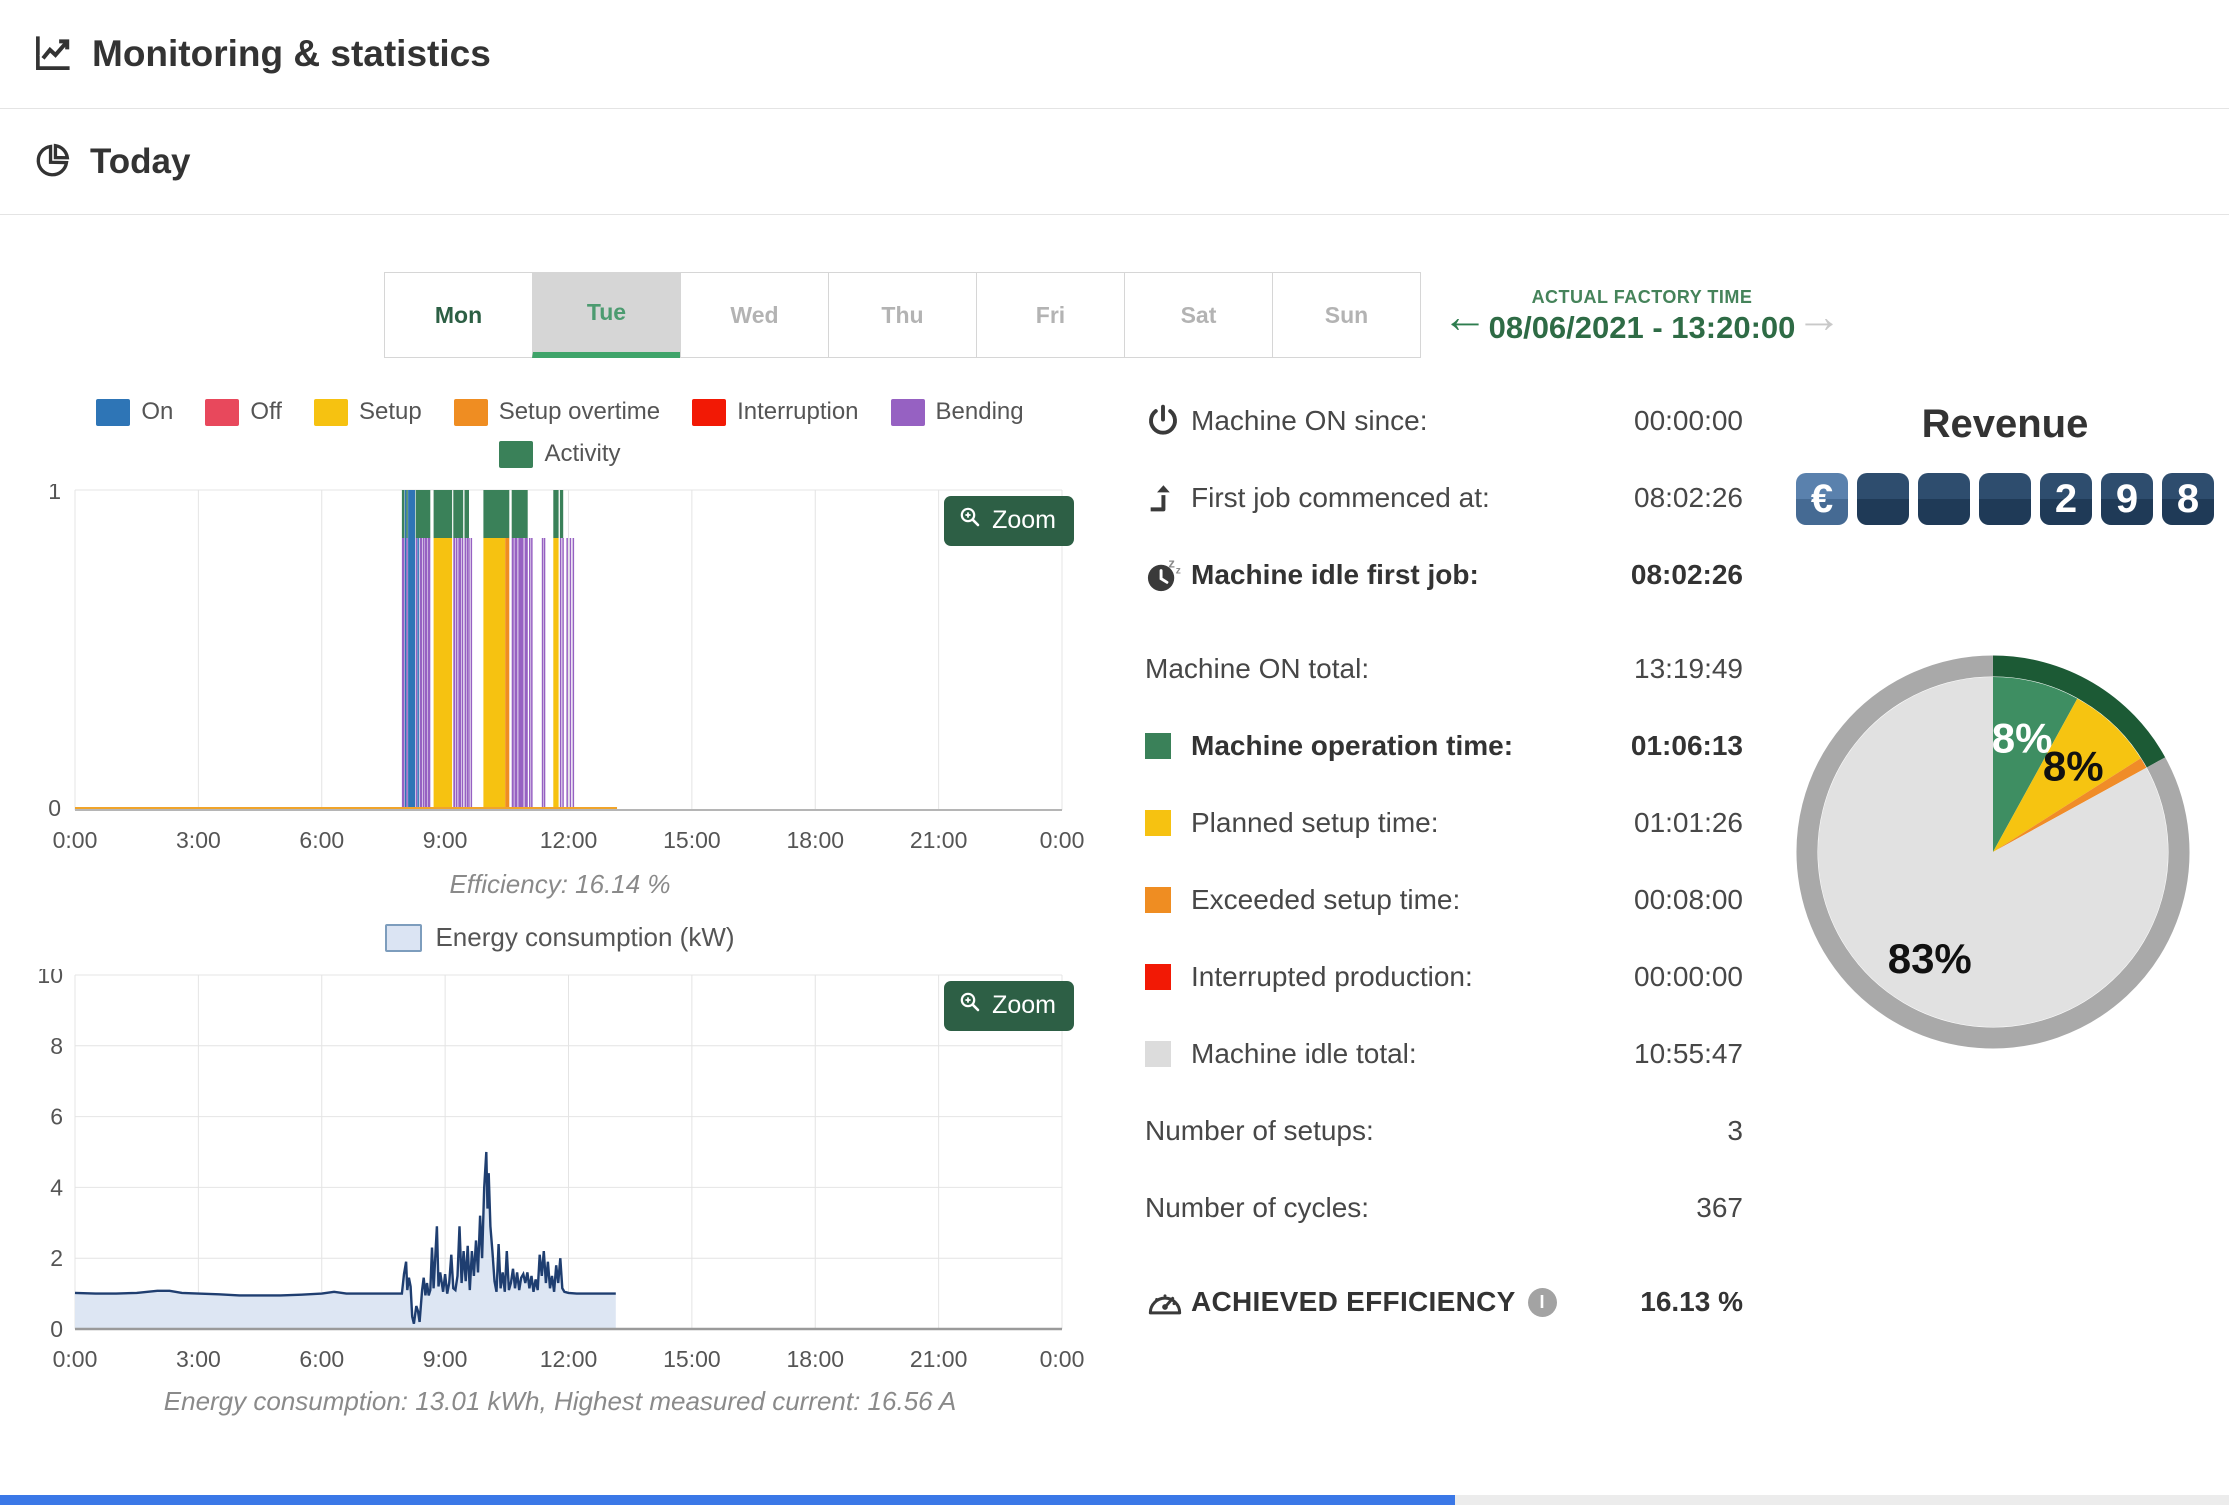 This screenshot has height=1505, width=2229. What do you see at coordinates (1691, 1301) in the screenshot?
I see `stat-value: 16.13 %` at bounding box center [1691, 1301].